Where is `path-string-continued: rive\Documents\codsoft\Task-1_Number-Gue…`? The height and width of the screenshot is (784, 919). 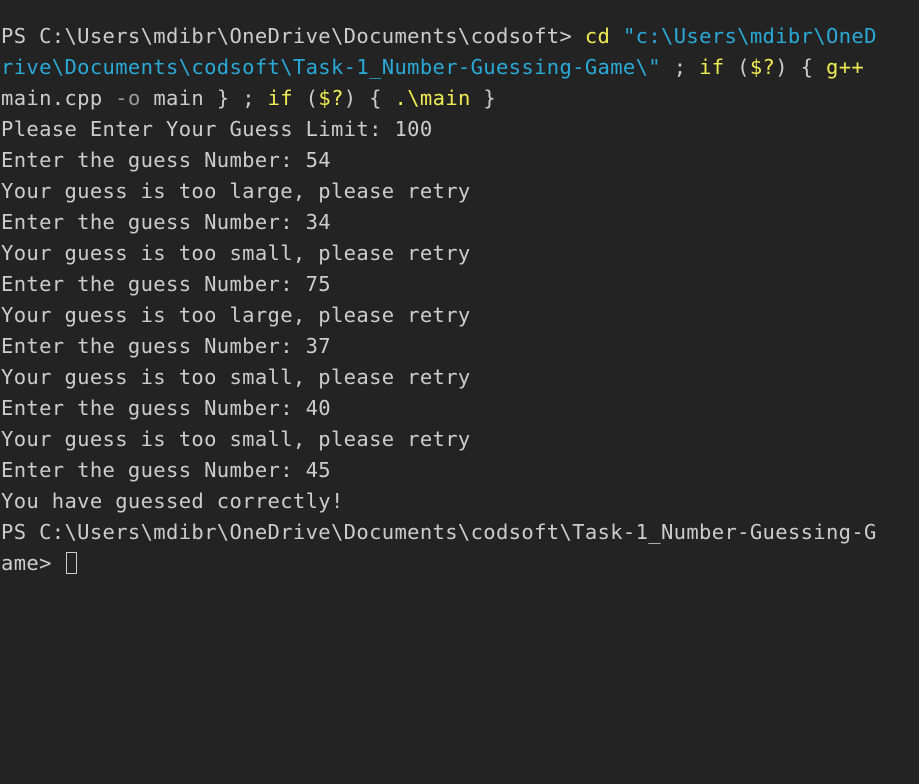 path-string-continued: rive\Documents\codsoft\Task-1_Number-Gue… is located at coordinates (331, 67).